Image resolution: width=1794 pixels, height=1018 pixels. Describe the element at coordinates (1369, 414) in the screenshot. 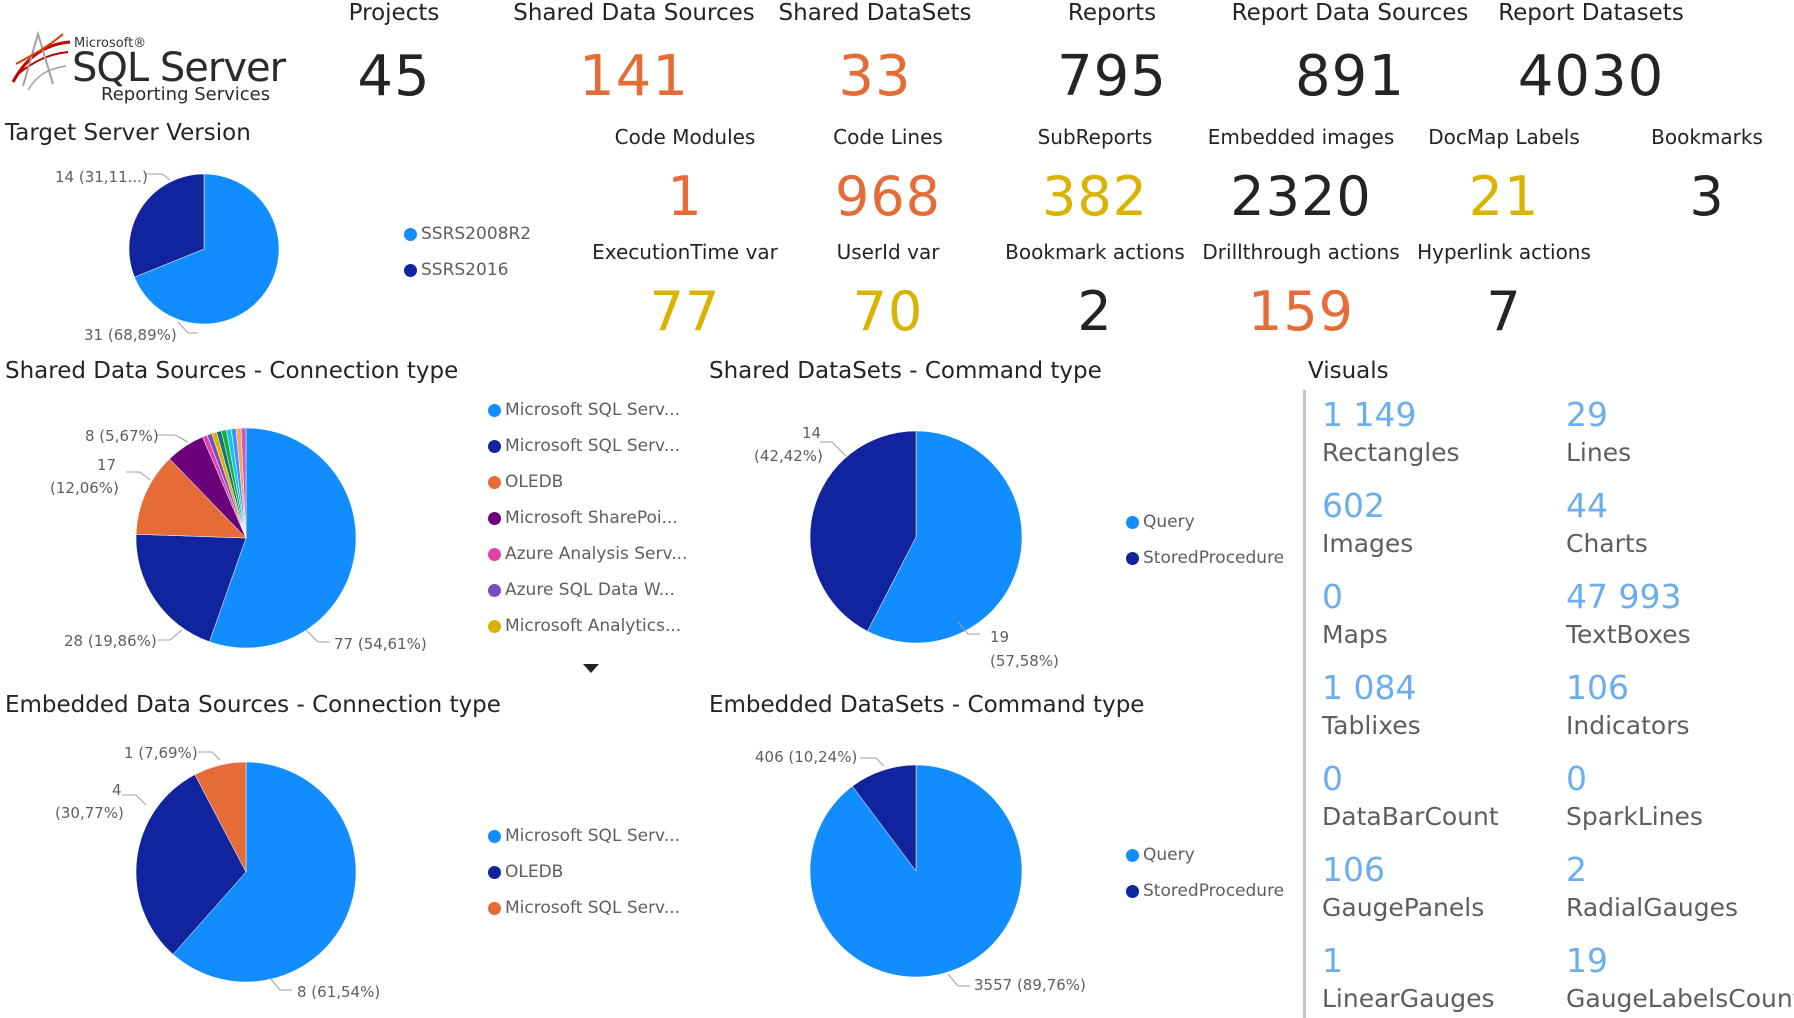

I see `visual-count-rectangles: 1 149` at that location.